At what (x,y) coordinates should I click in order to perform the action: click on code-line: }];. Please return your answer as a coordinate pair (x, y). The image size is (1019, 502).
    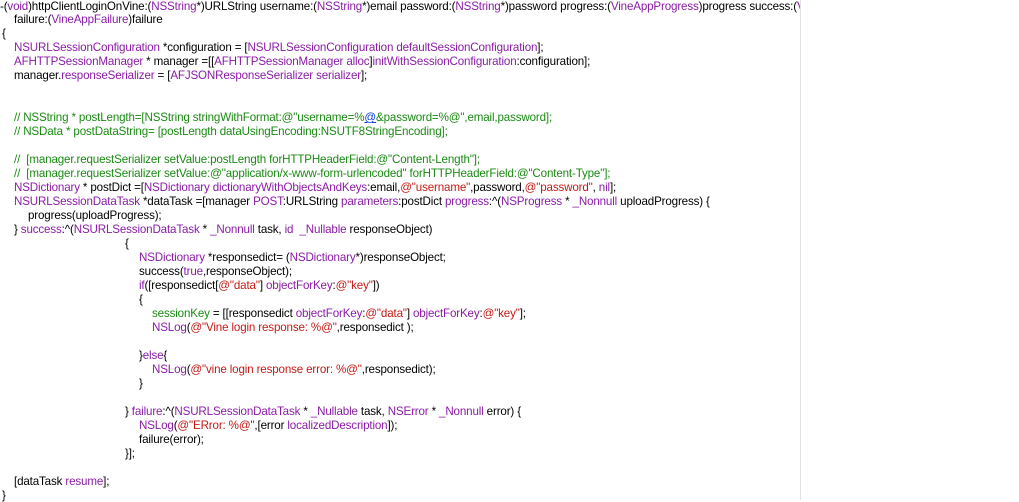
    Looking at the image, I should click on (130, 453).